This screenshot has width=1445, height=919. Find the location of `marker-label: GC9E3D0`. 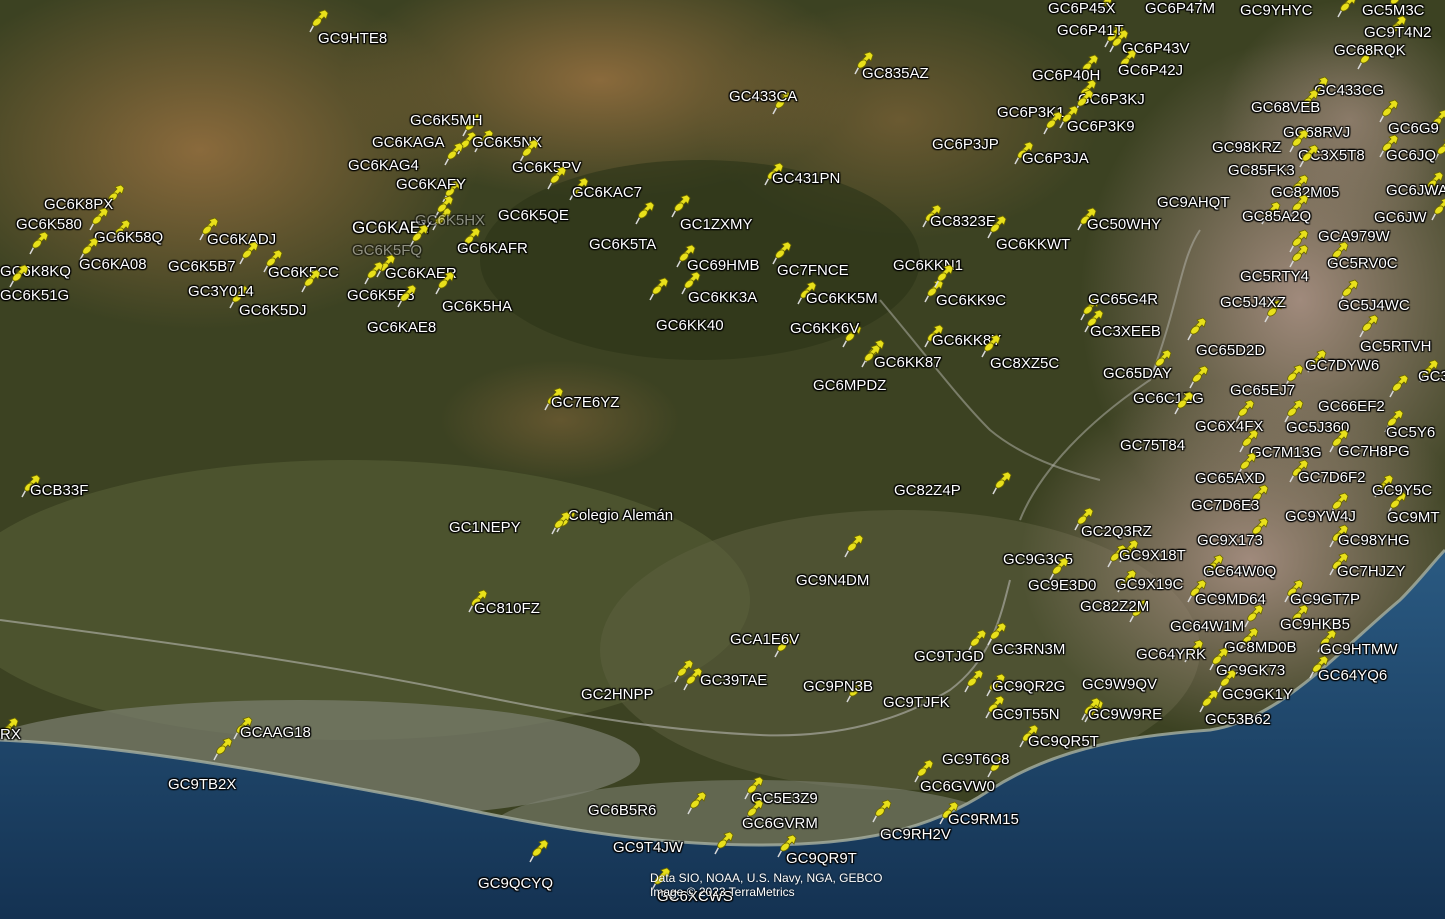

marker-label: GC9E3D0 is located at coordinates (1062, 585).